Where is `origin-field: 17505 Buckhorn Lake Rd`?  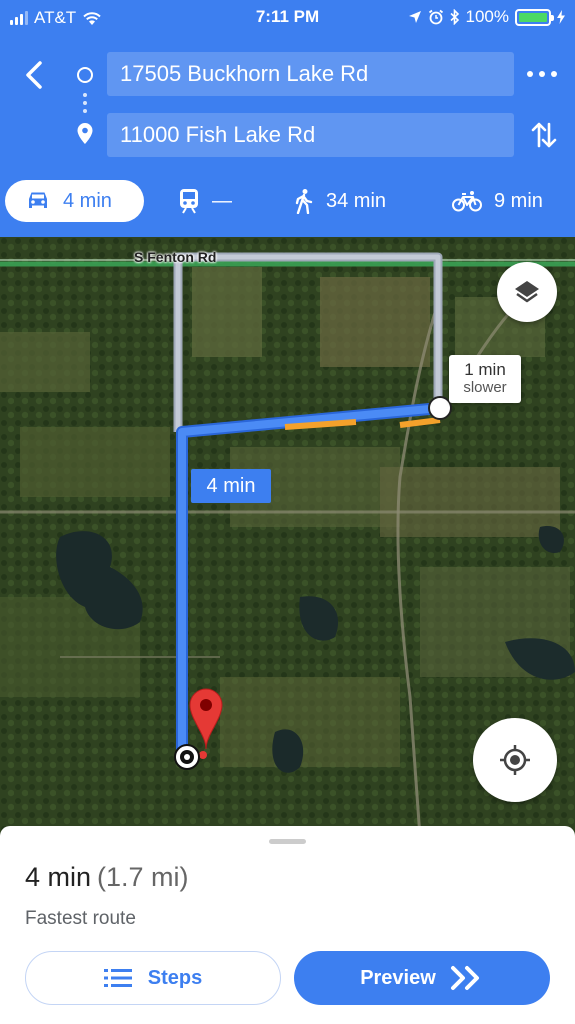
origin-field: 17505 Buckhorn Lake Rd is located at coordinates (310, 74).